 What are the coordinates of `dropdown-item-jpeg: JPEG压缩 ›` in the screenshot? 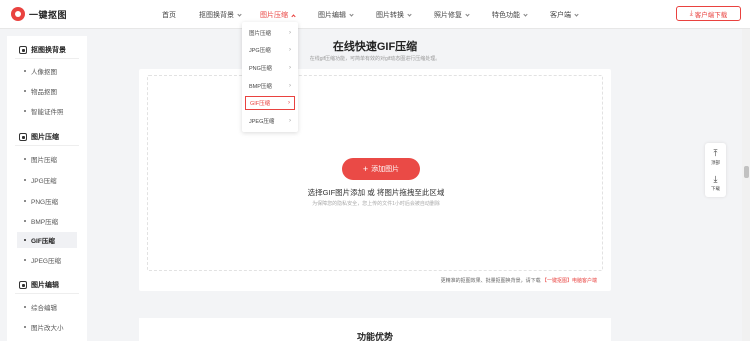 It's located at (270, 121).